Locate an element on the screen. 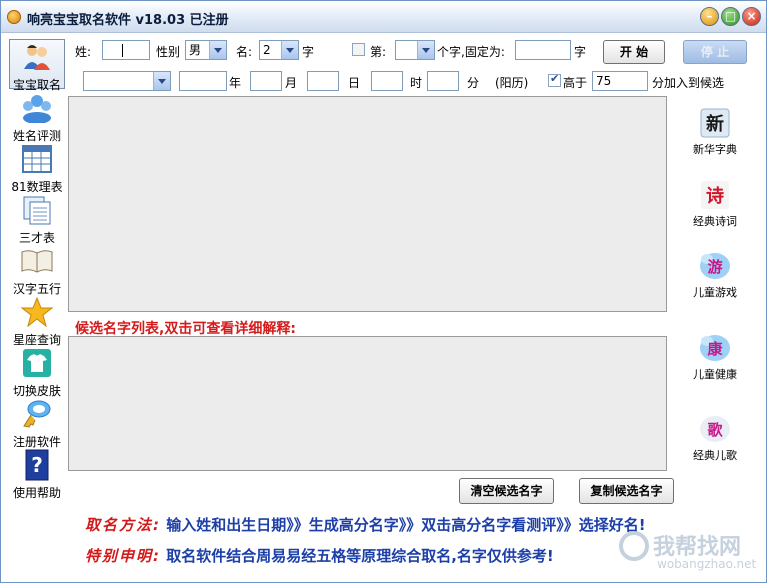 The width and height of the screenshot is (767, 583). poetry-icon: 诗 is located at coordinates (715, 195).